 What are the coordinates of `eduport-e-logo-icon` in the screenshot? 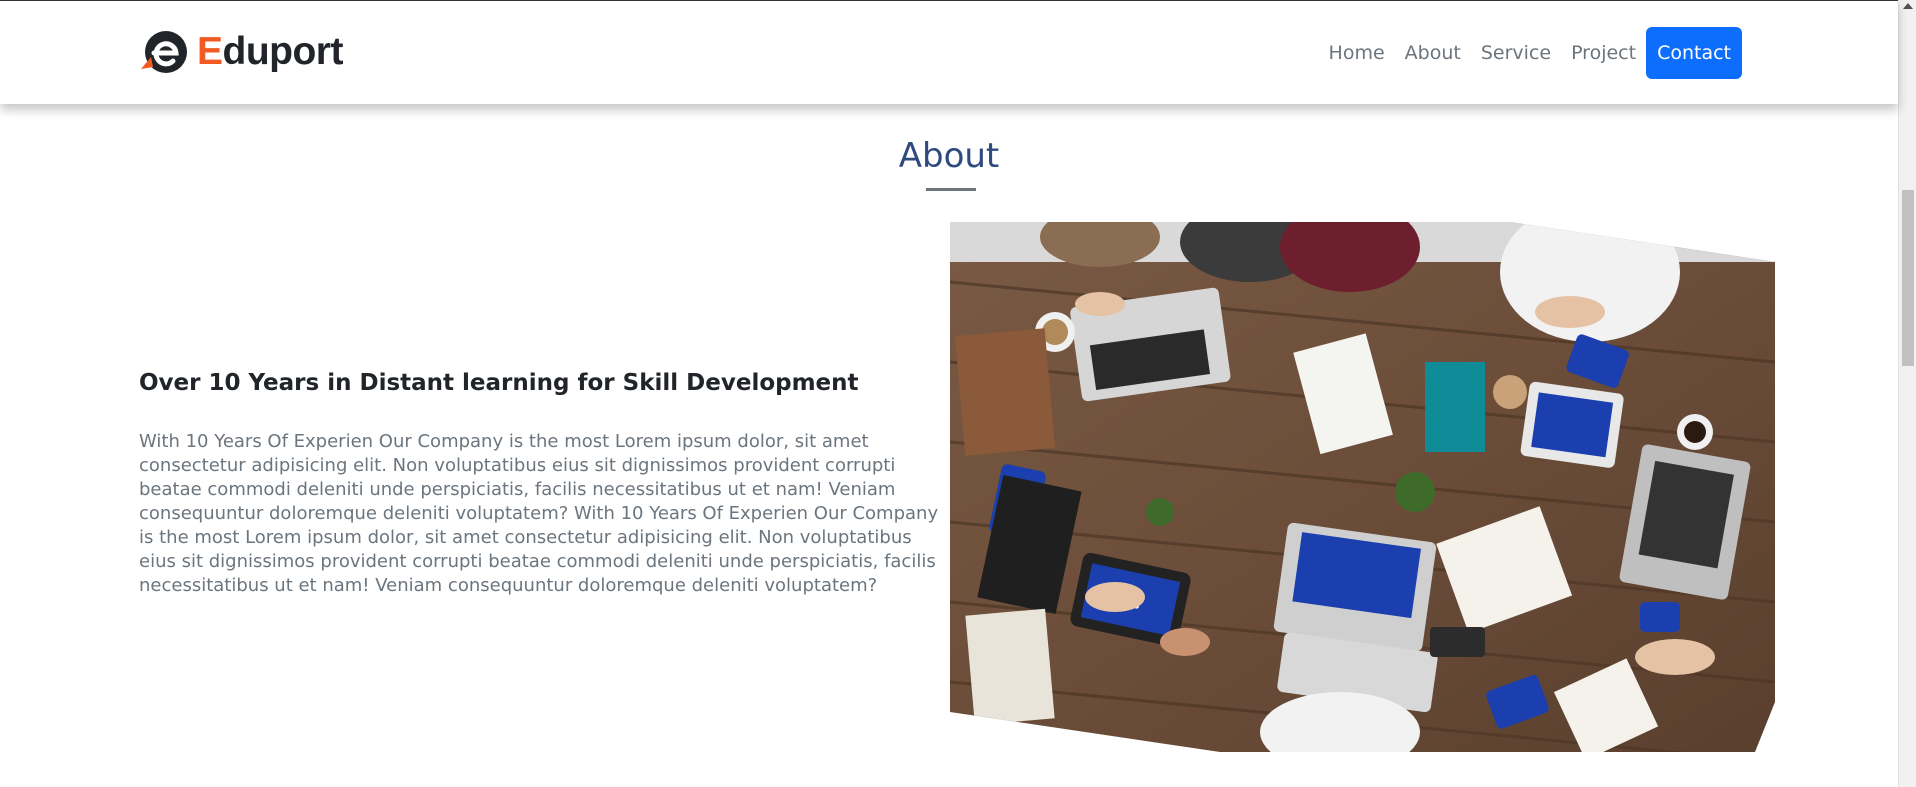 It's located at (164, 52).